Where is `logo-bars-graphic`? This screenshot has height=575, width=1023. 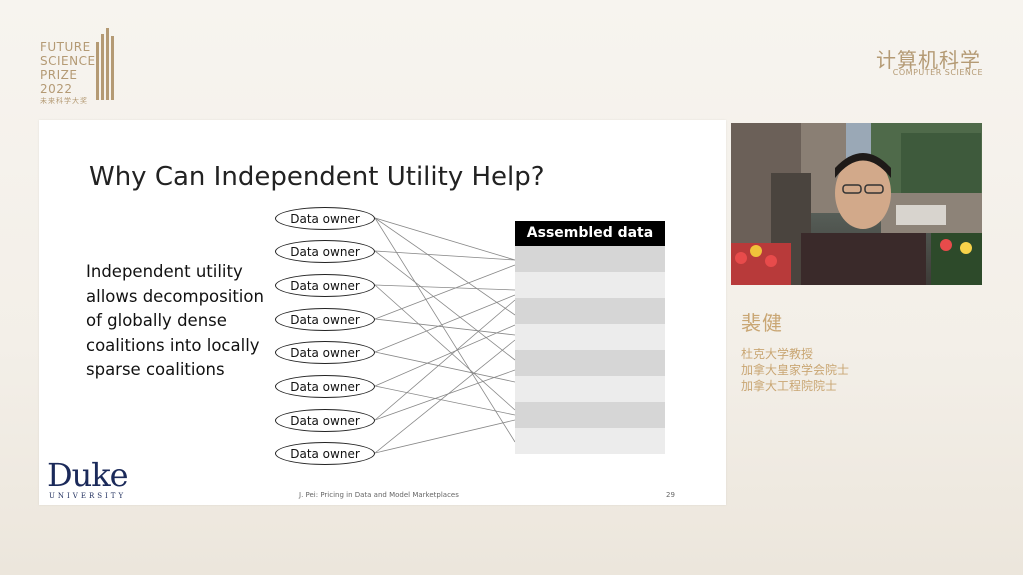 logo-bars-graphic is located at coordinates (107, 64).